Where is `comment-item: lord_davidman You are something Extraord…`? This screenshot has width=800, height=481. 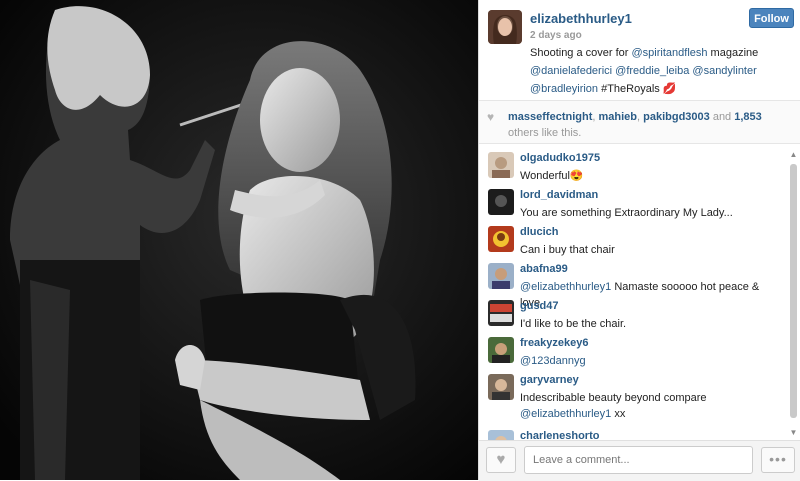
comment-item: lord_davidman You are something Extraord… is located at coordinates (634, 200).